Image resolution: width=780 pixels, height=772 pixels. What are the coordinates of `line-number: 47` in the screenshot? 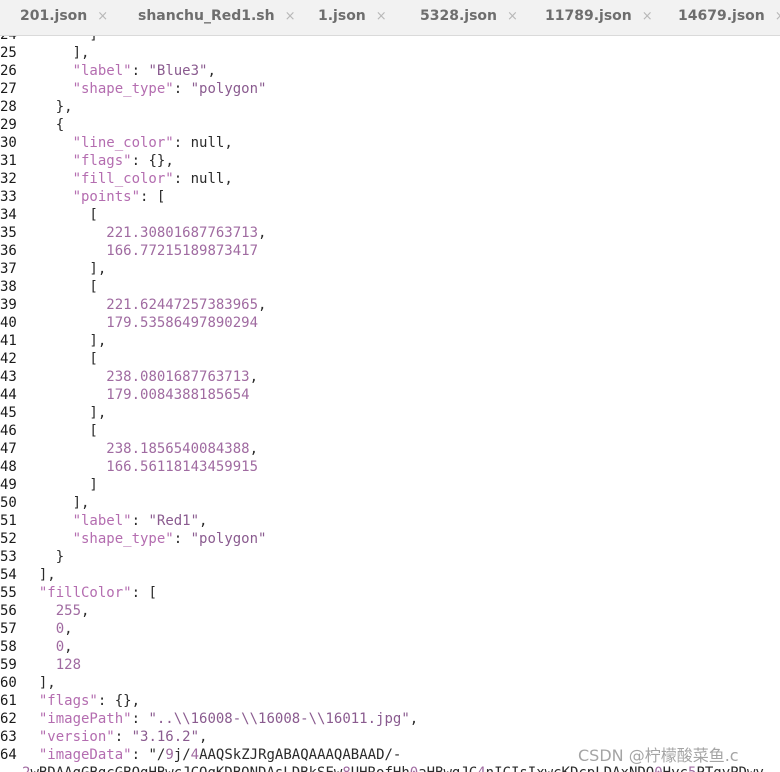 It's located at (8, 449).